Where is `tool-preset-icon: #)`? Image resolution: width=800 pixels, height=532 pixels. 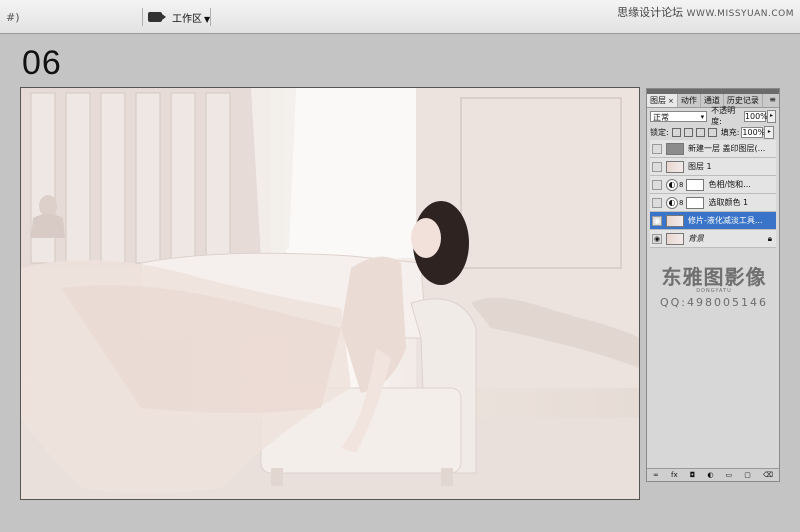
tool-preset-icon: #) is located at coordinates (13, 17).